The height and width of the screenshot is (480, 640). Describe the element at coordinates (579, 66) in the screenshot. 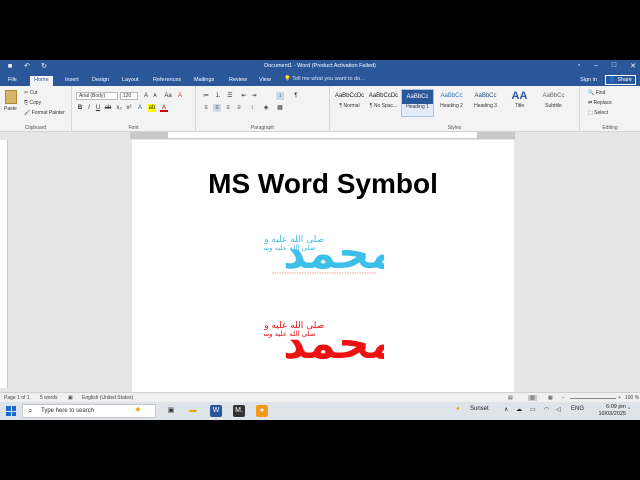

I see `ribbon-display-icon: ▫` at that location.